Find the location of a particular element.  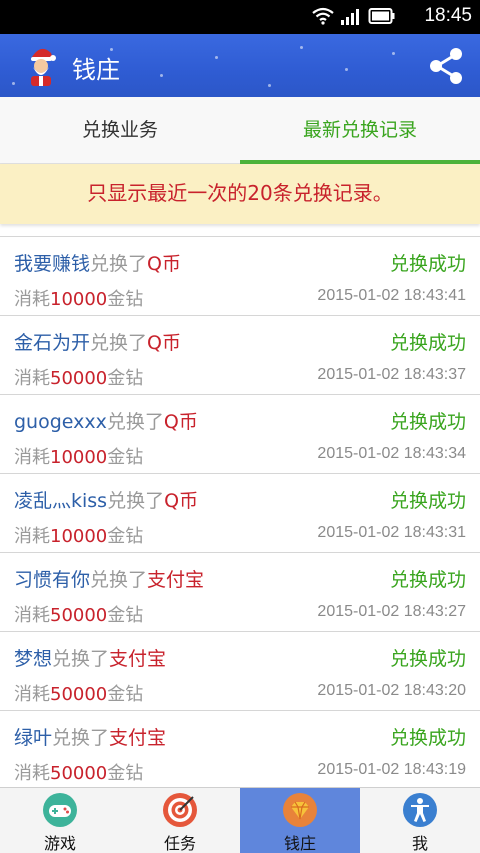

record-username: 金石为开 is located at coordinates (52, 343).